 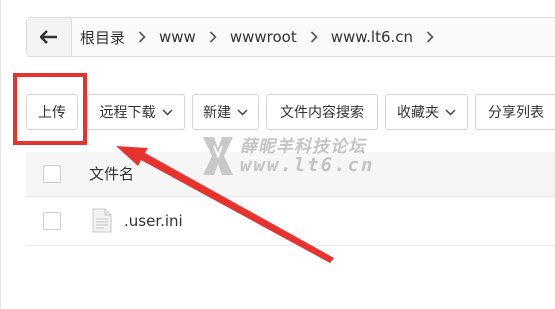 What do you see at coordinates (52, 221) in the screenshot?
I see `row-checkbox` at bounding box center [52, 221].